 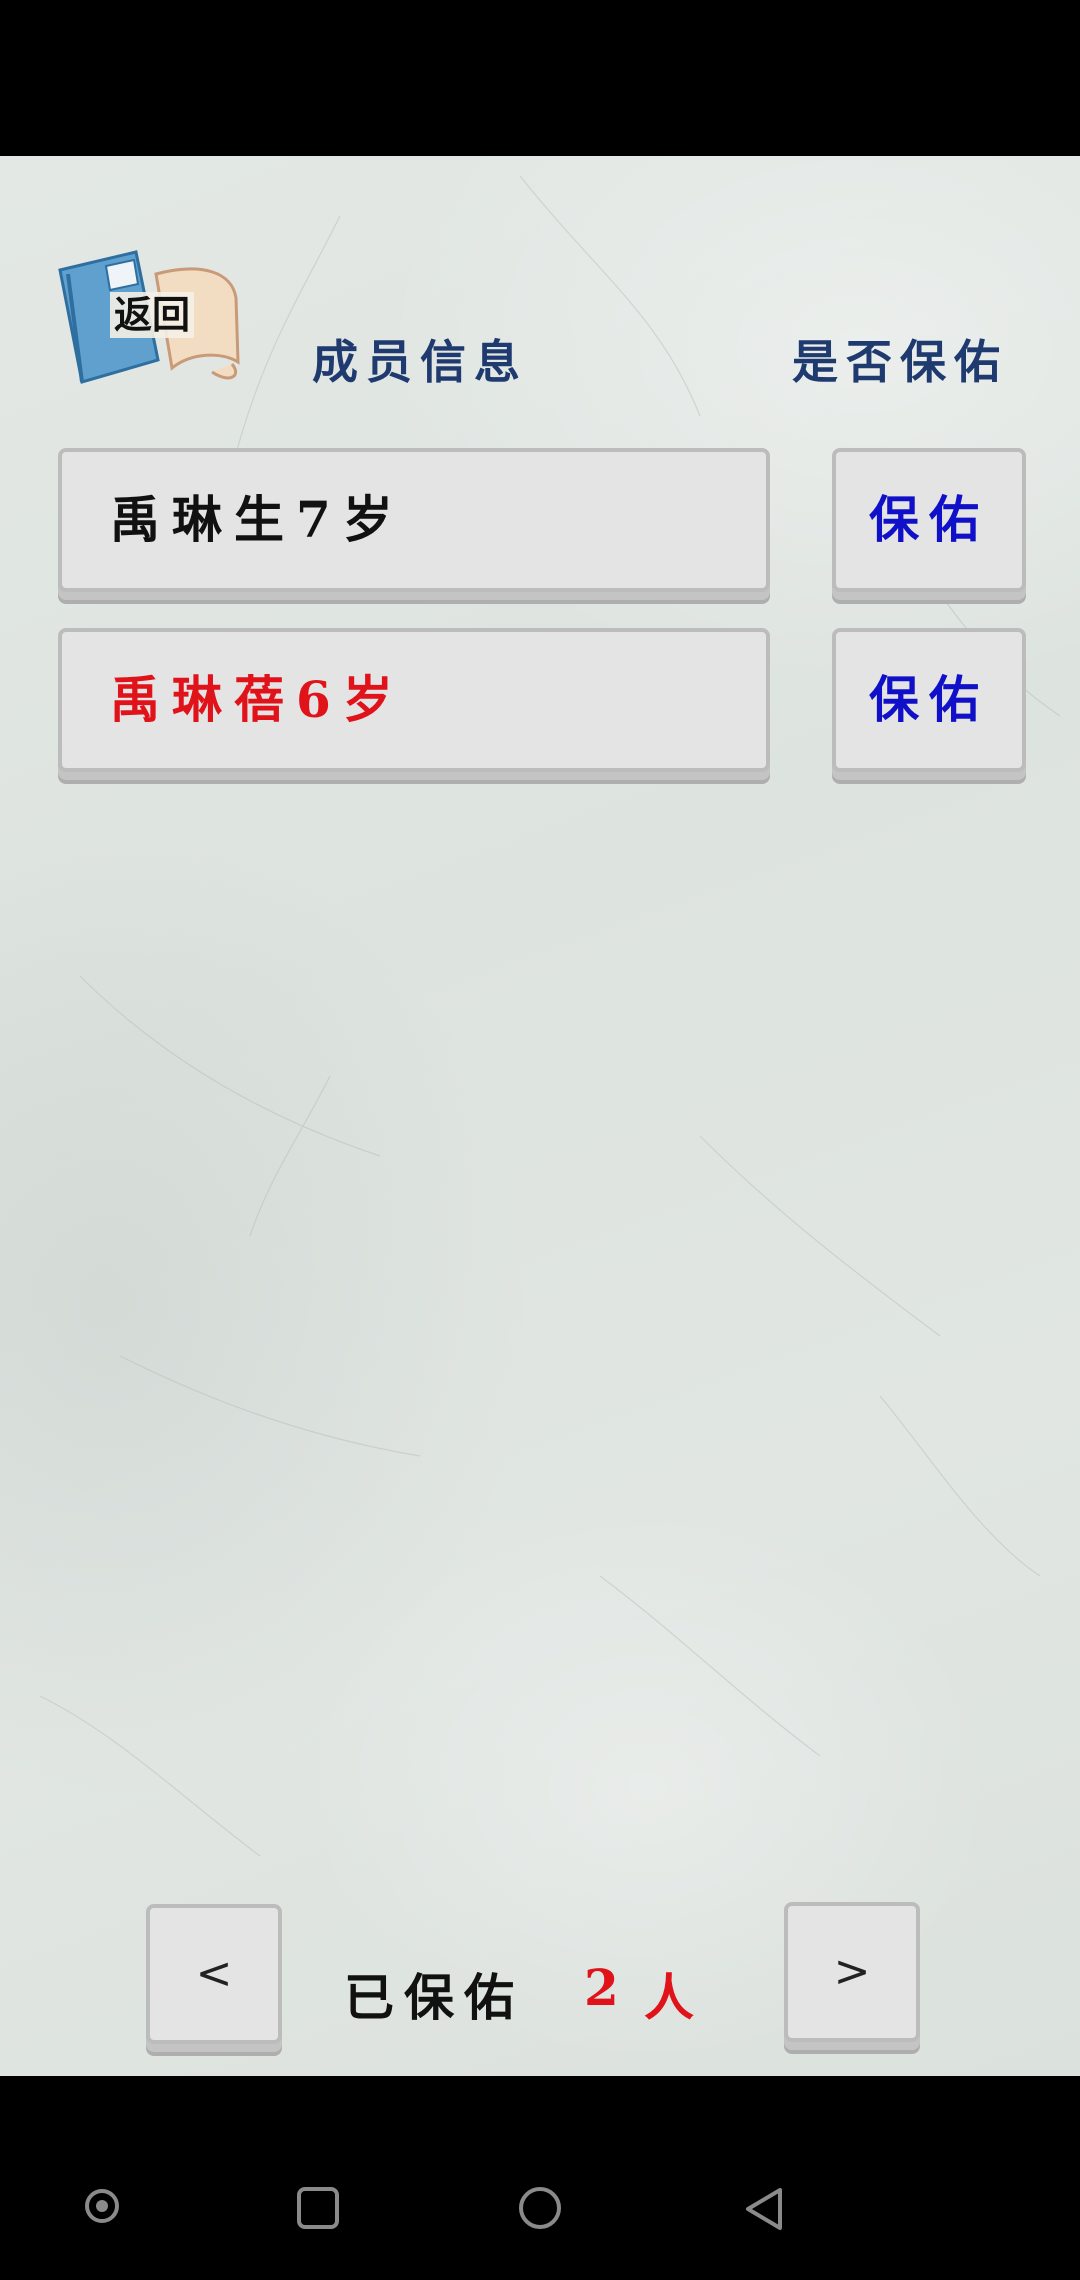 I want to click on recents-icon, so click(x=318, y=2208).